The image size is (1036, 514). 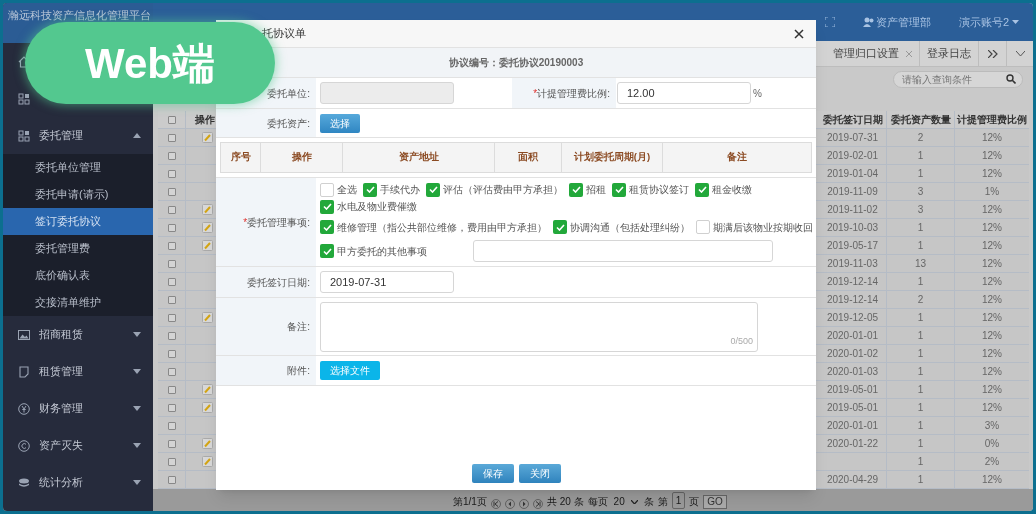 What do you see at coordinates (992, 53) in the screenshot?
I see `double-chevron-icon` at bounding box center [992, 53].